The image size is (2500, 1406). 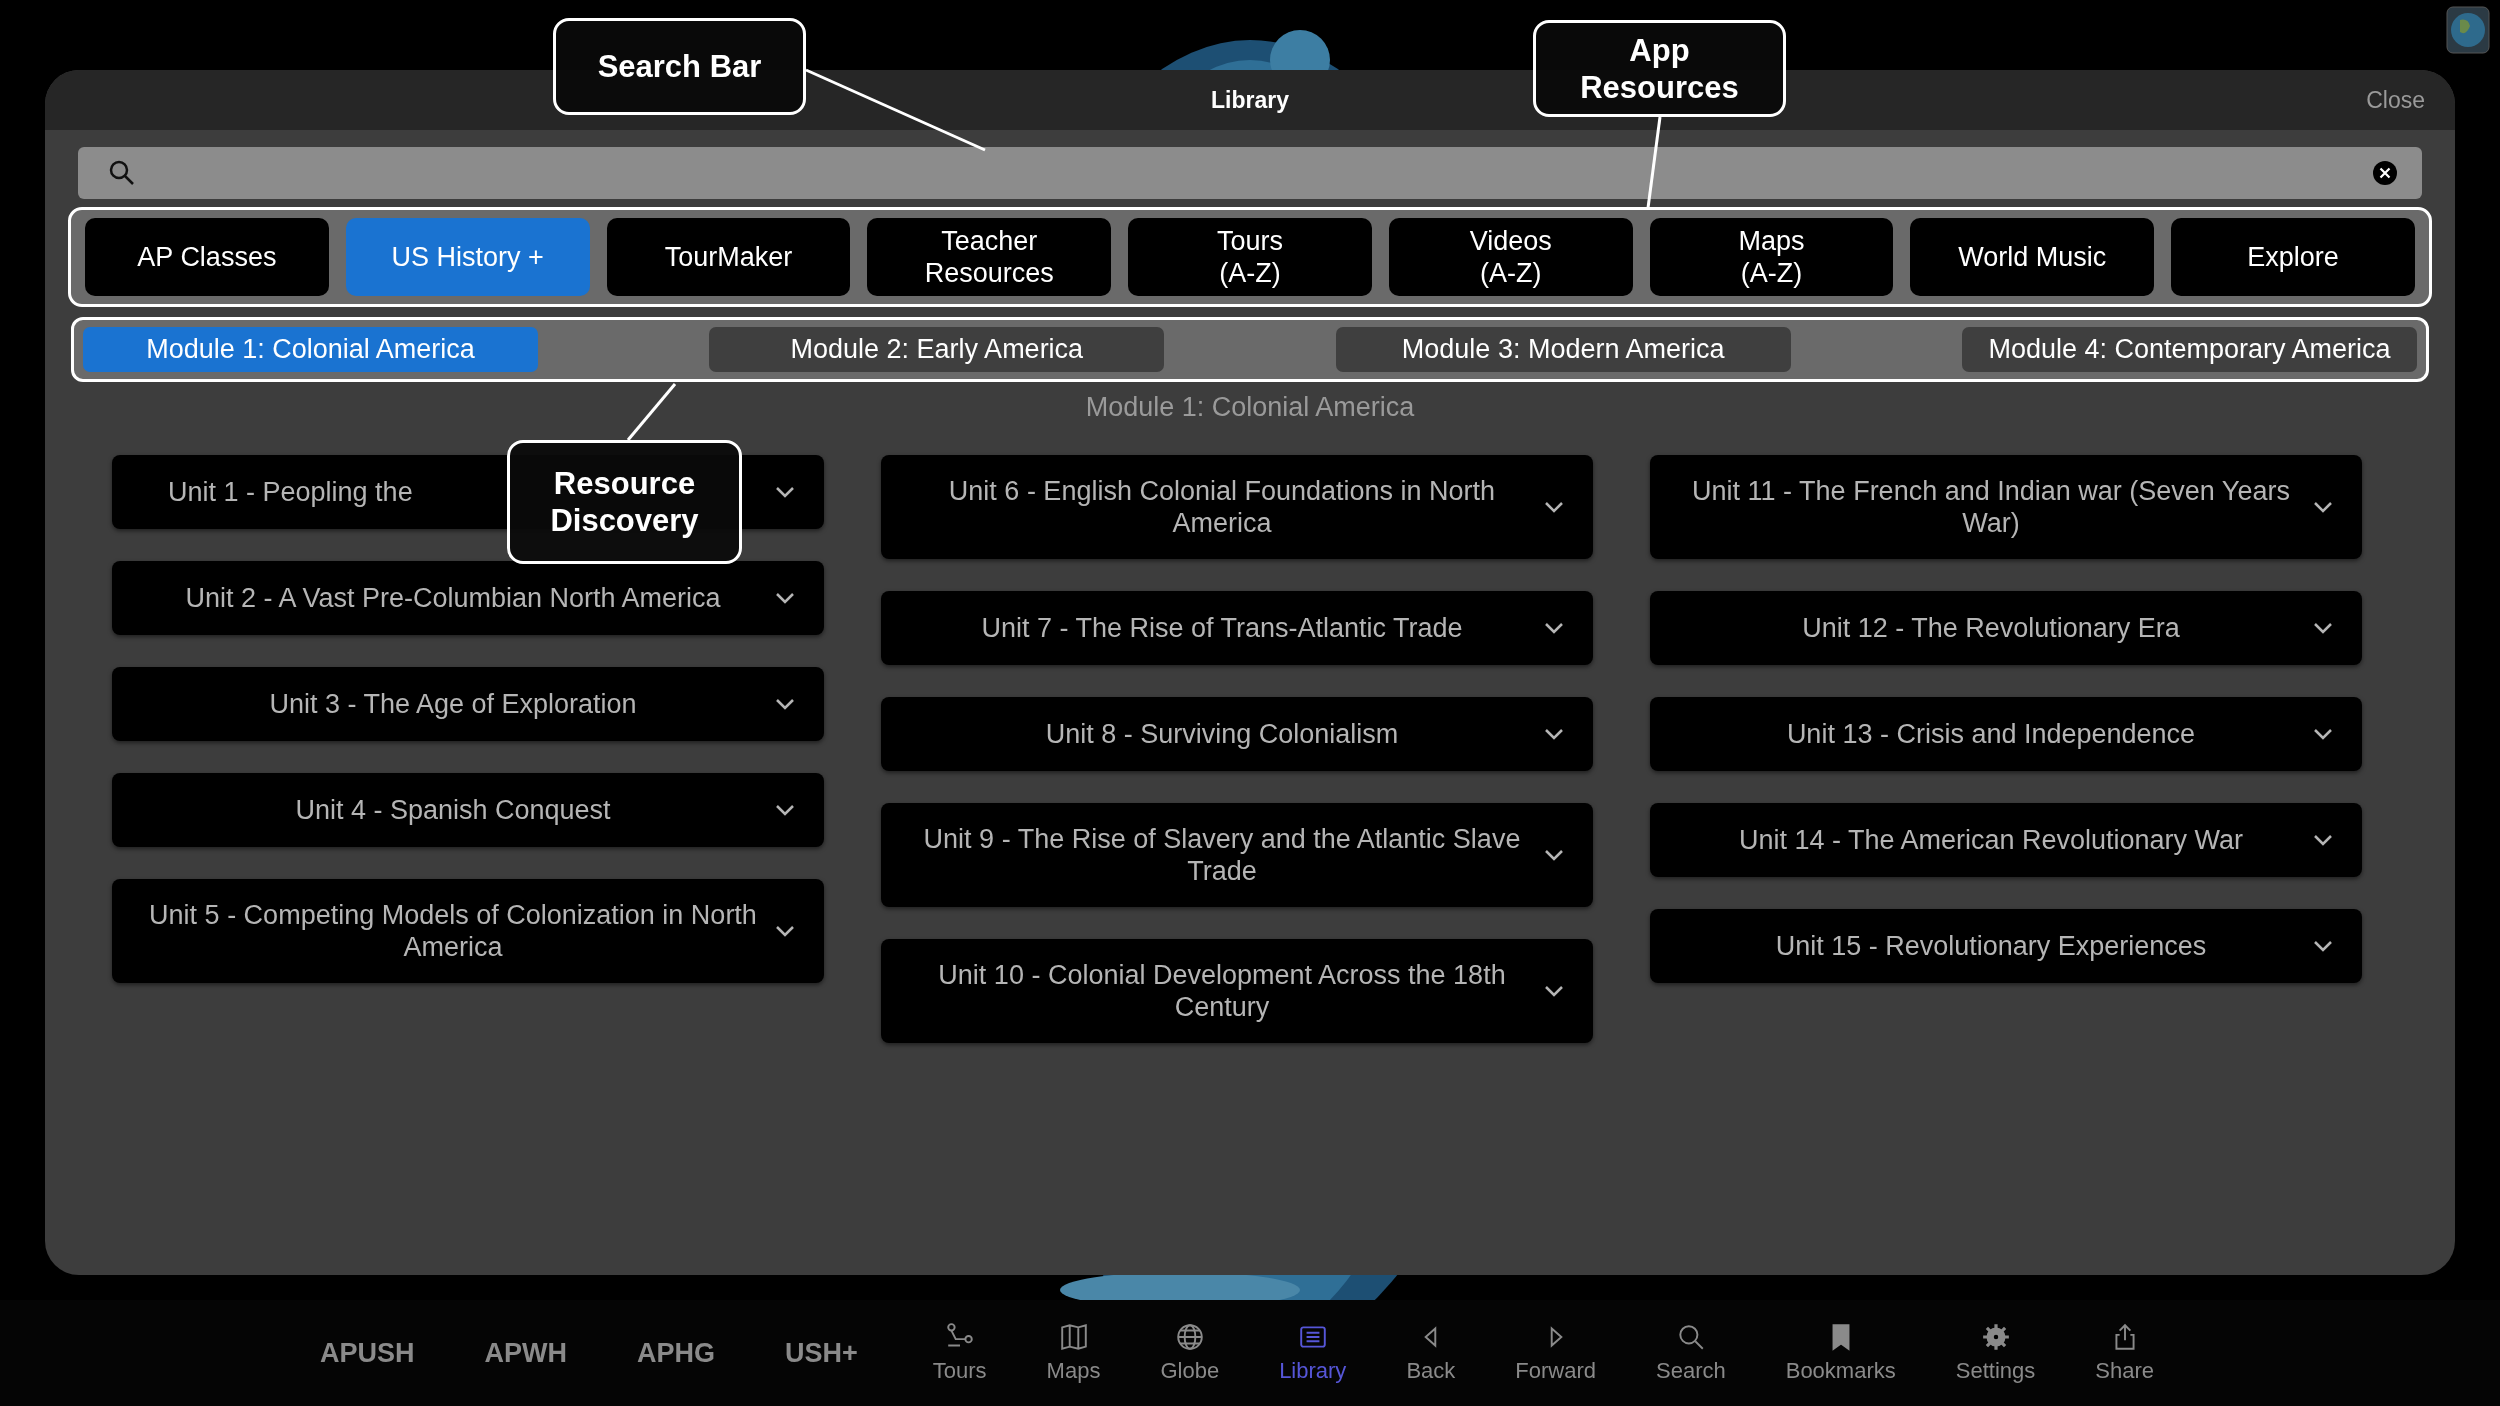 I want to click on unit-dropdown: Unit 11 - The French and Indian war (Seven Years War), so click(x=2006, y=507).